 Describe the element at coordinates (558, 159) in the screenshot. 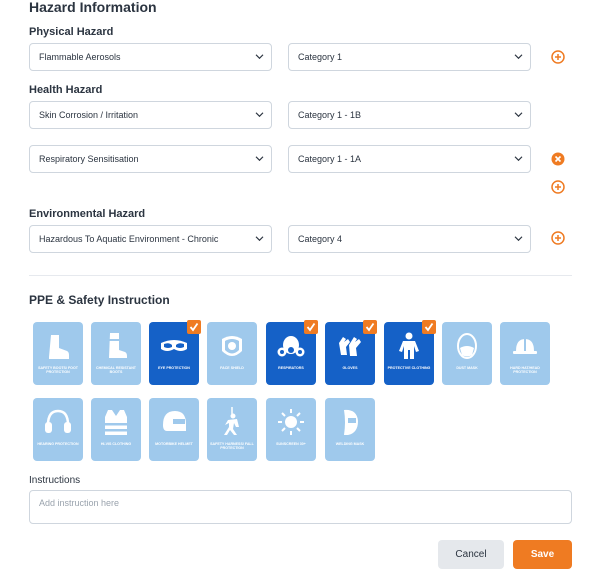

I see `remove-icon` at that location.